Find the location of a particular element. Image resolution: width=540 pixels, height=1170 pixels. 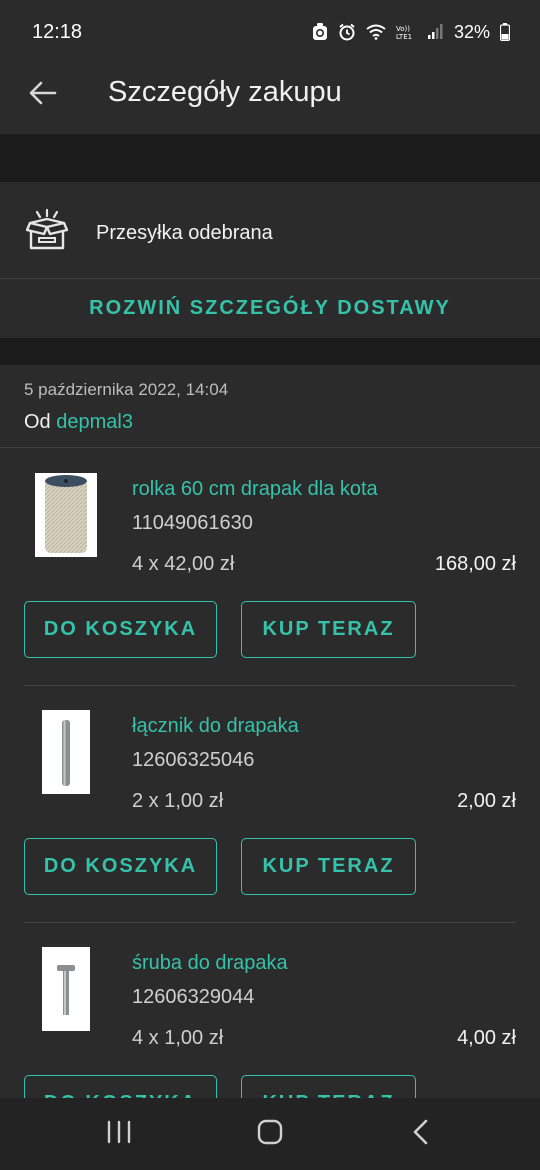

svg-text: Vo)) is located at coordinates (403, 29).